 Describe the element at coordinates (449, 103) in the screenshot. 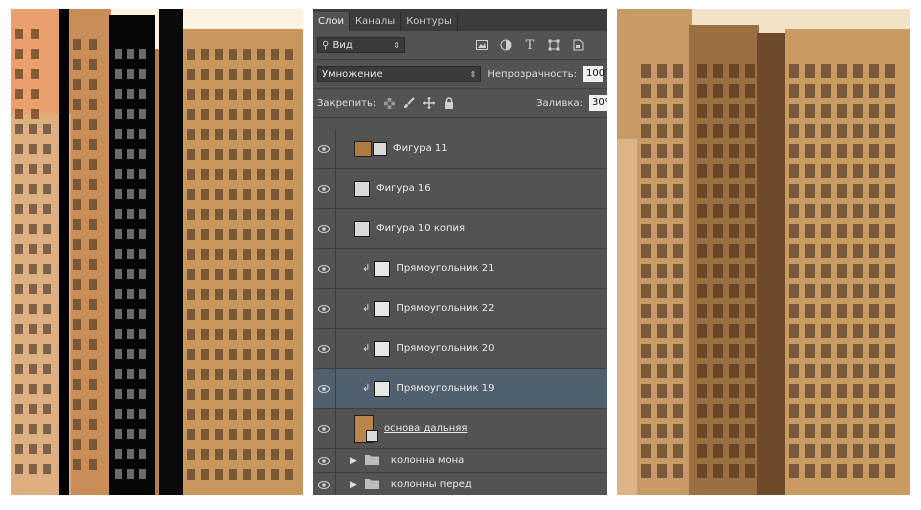

I see `lock-icon` at that location.